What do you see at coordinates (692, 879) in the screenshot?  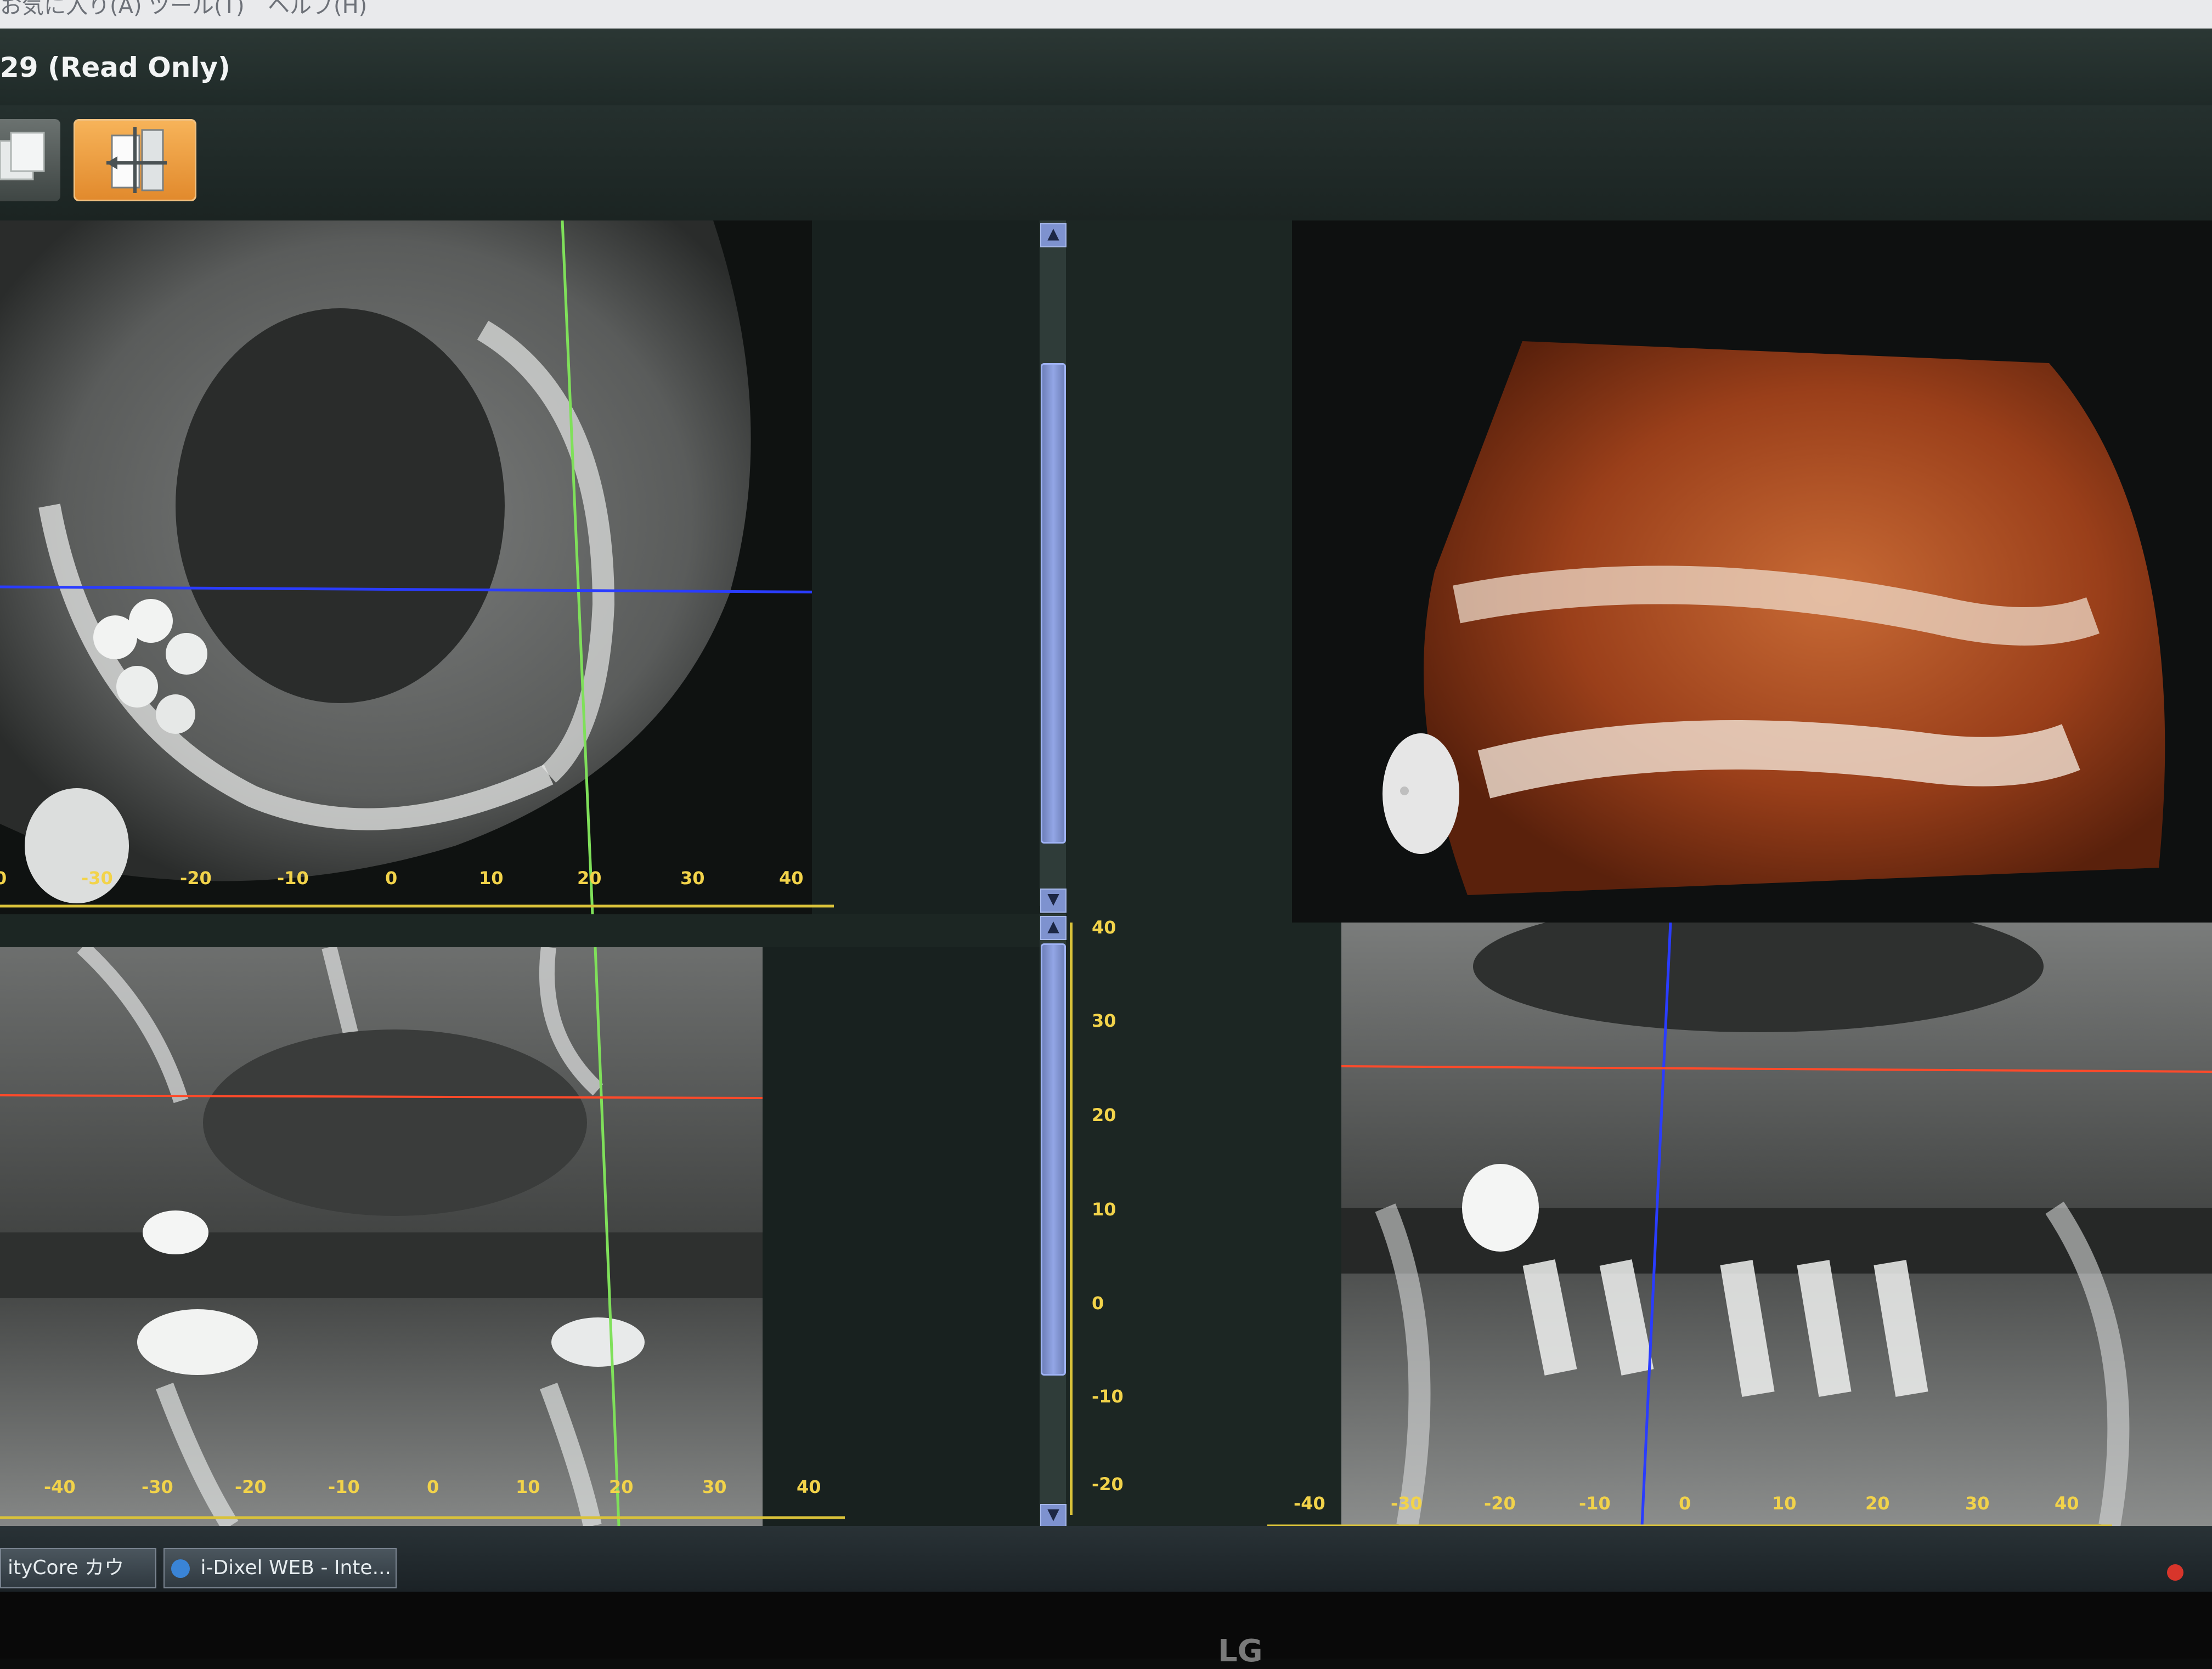 I see `axial-tick-7: 30` at bounding box center [692, 879].